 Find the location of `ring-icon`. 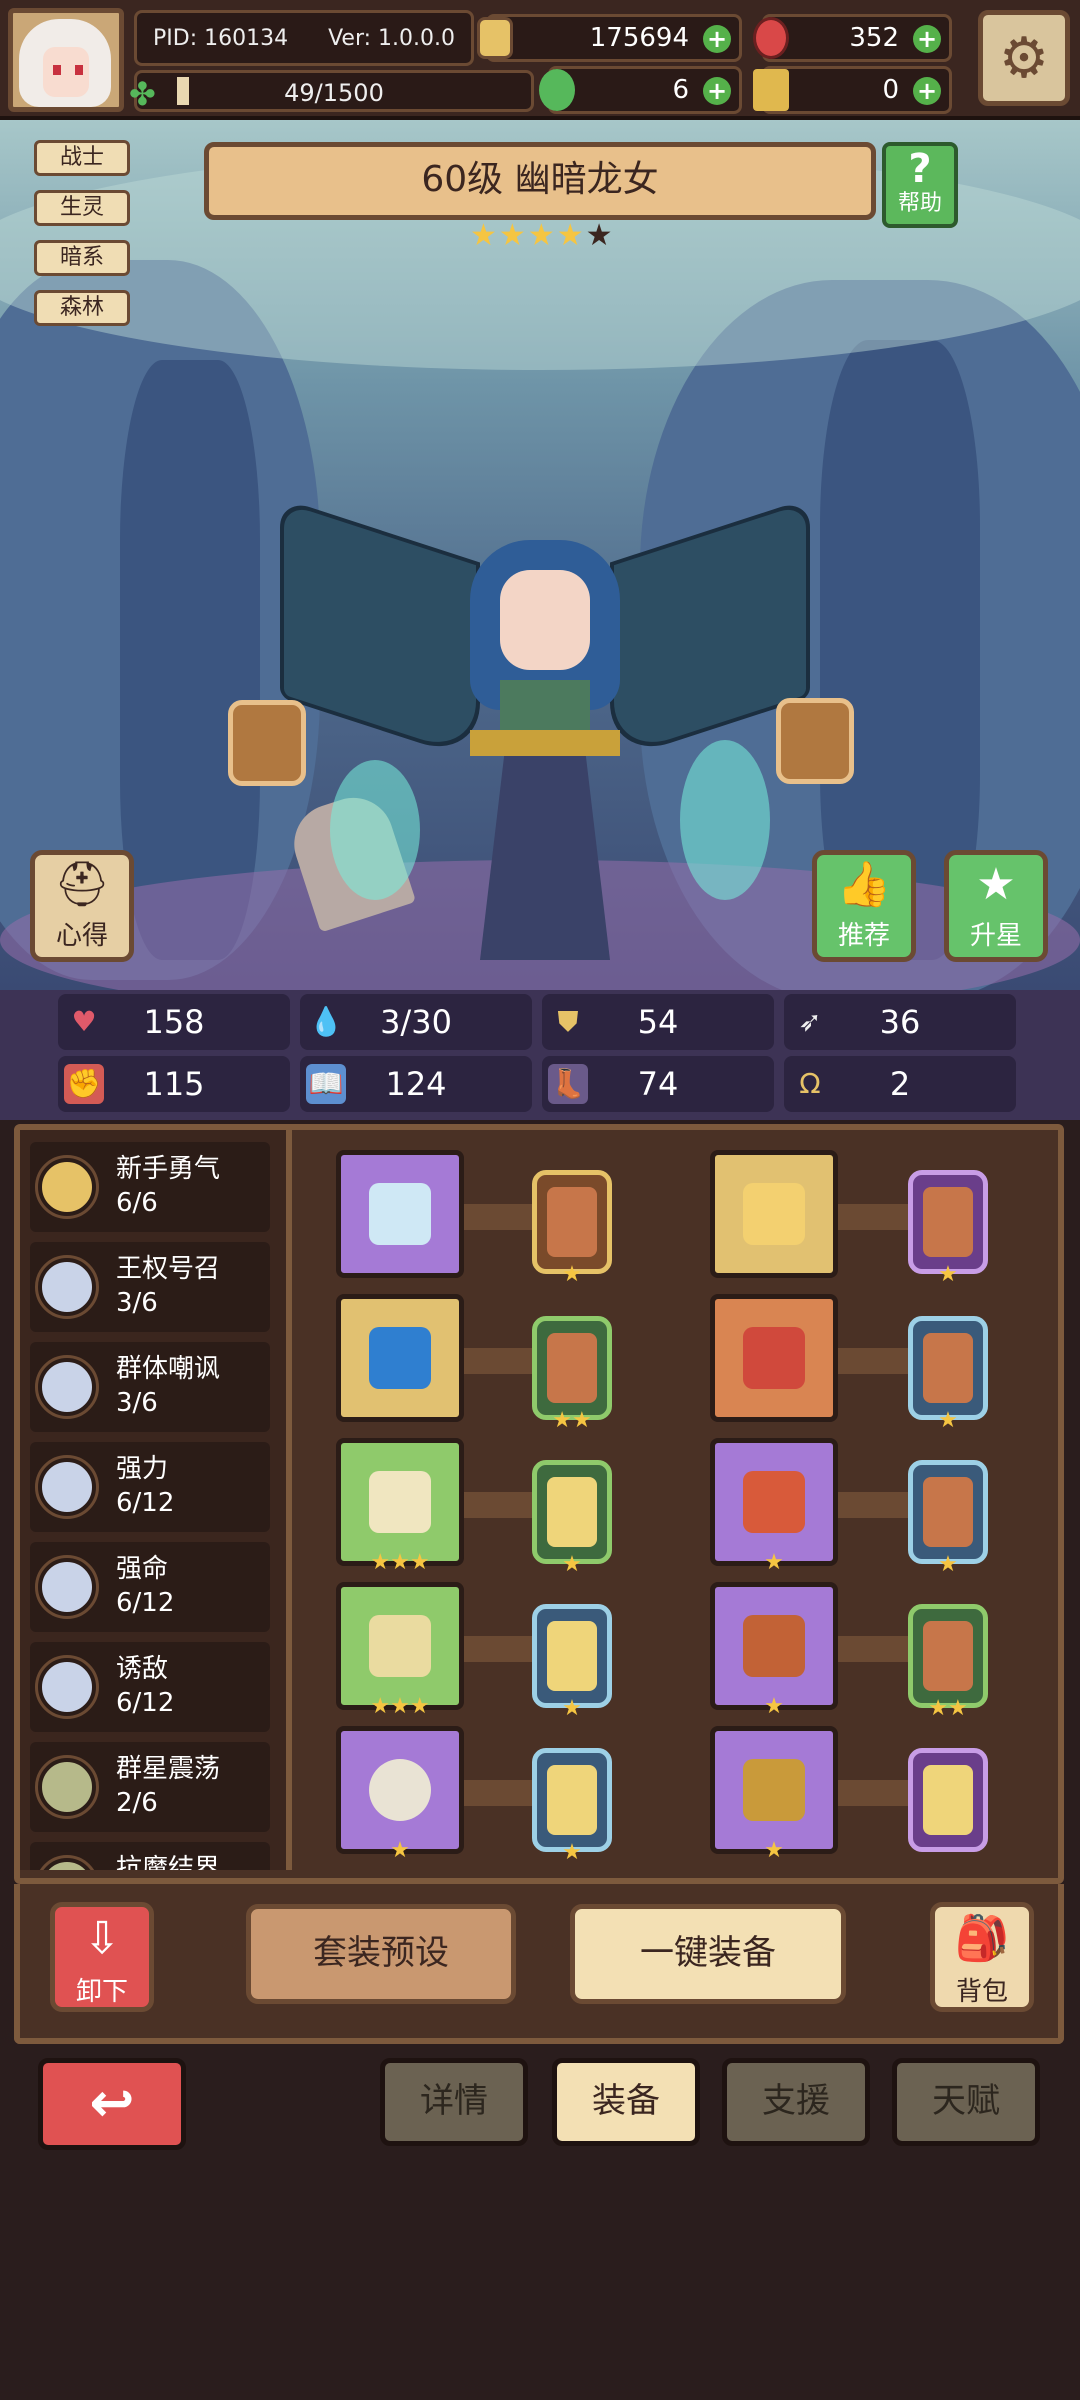

ring-icon is located at coordinates (400, 1790).